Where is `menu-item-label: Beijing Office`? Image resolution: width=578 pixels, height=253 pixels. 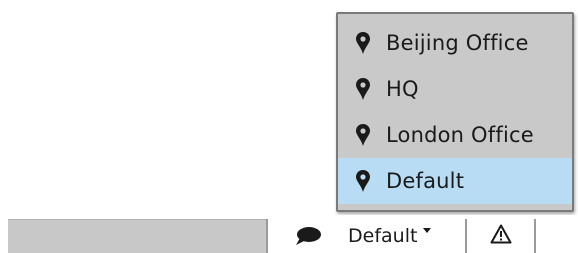 menu-item-label: Beijing Office is located at coordinates (457, 43).